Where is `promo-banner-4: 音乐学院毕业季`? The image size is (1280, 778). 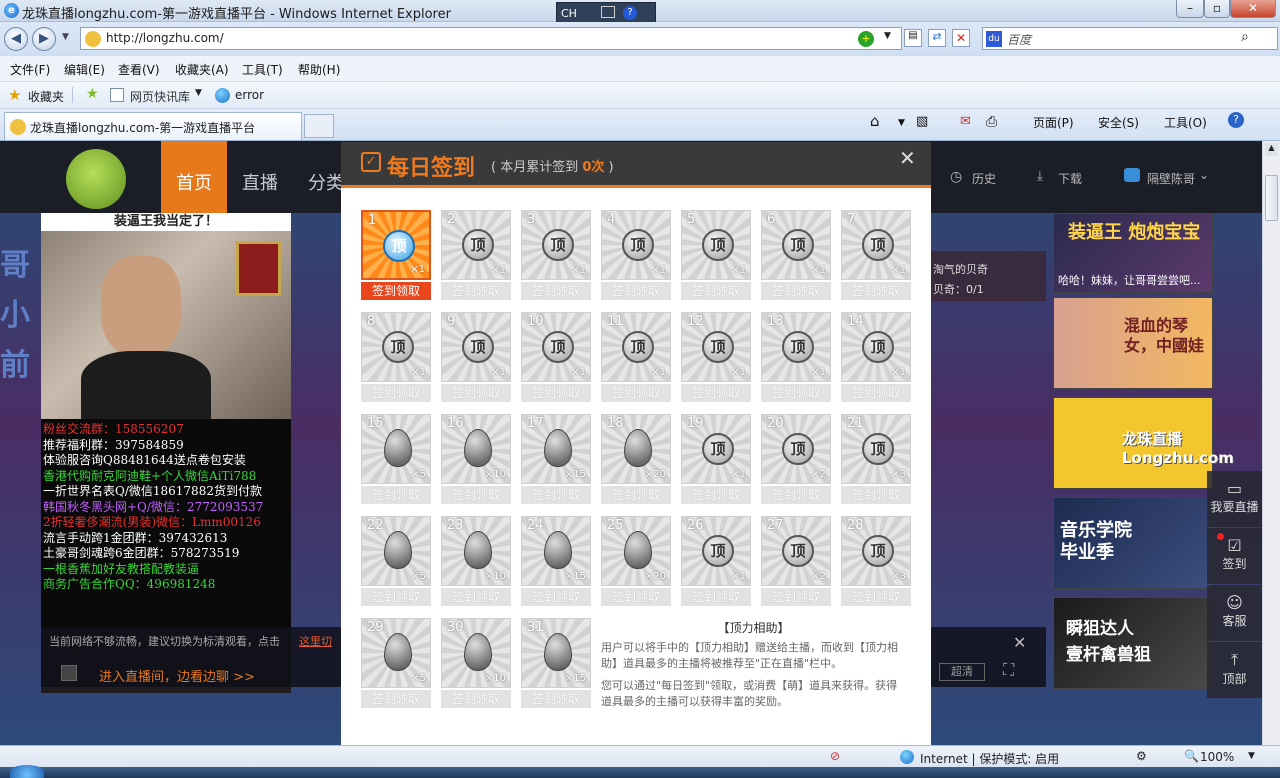 promo-banner-4: 音乐学院毕业季 is located at coordinates (1133, 543).